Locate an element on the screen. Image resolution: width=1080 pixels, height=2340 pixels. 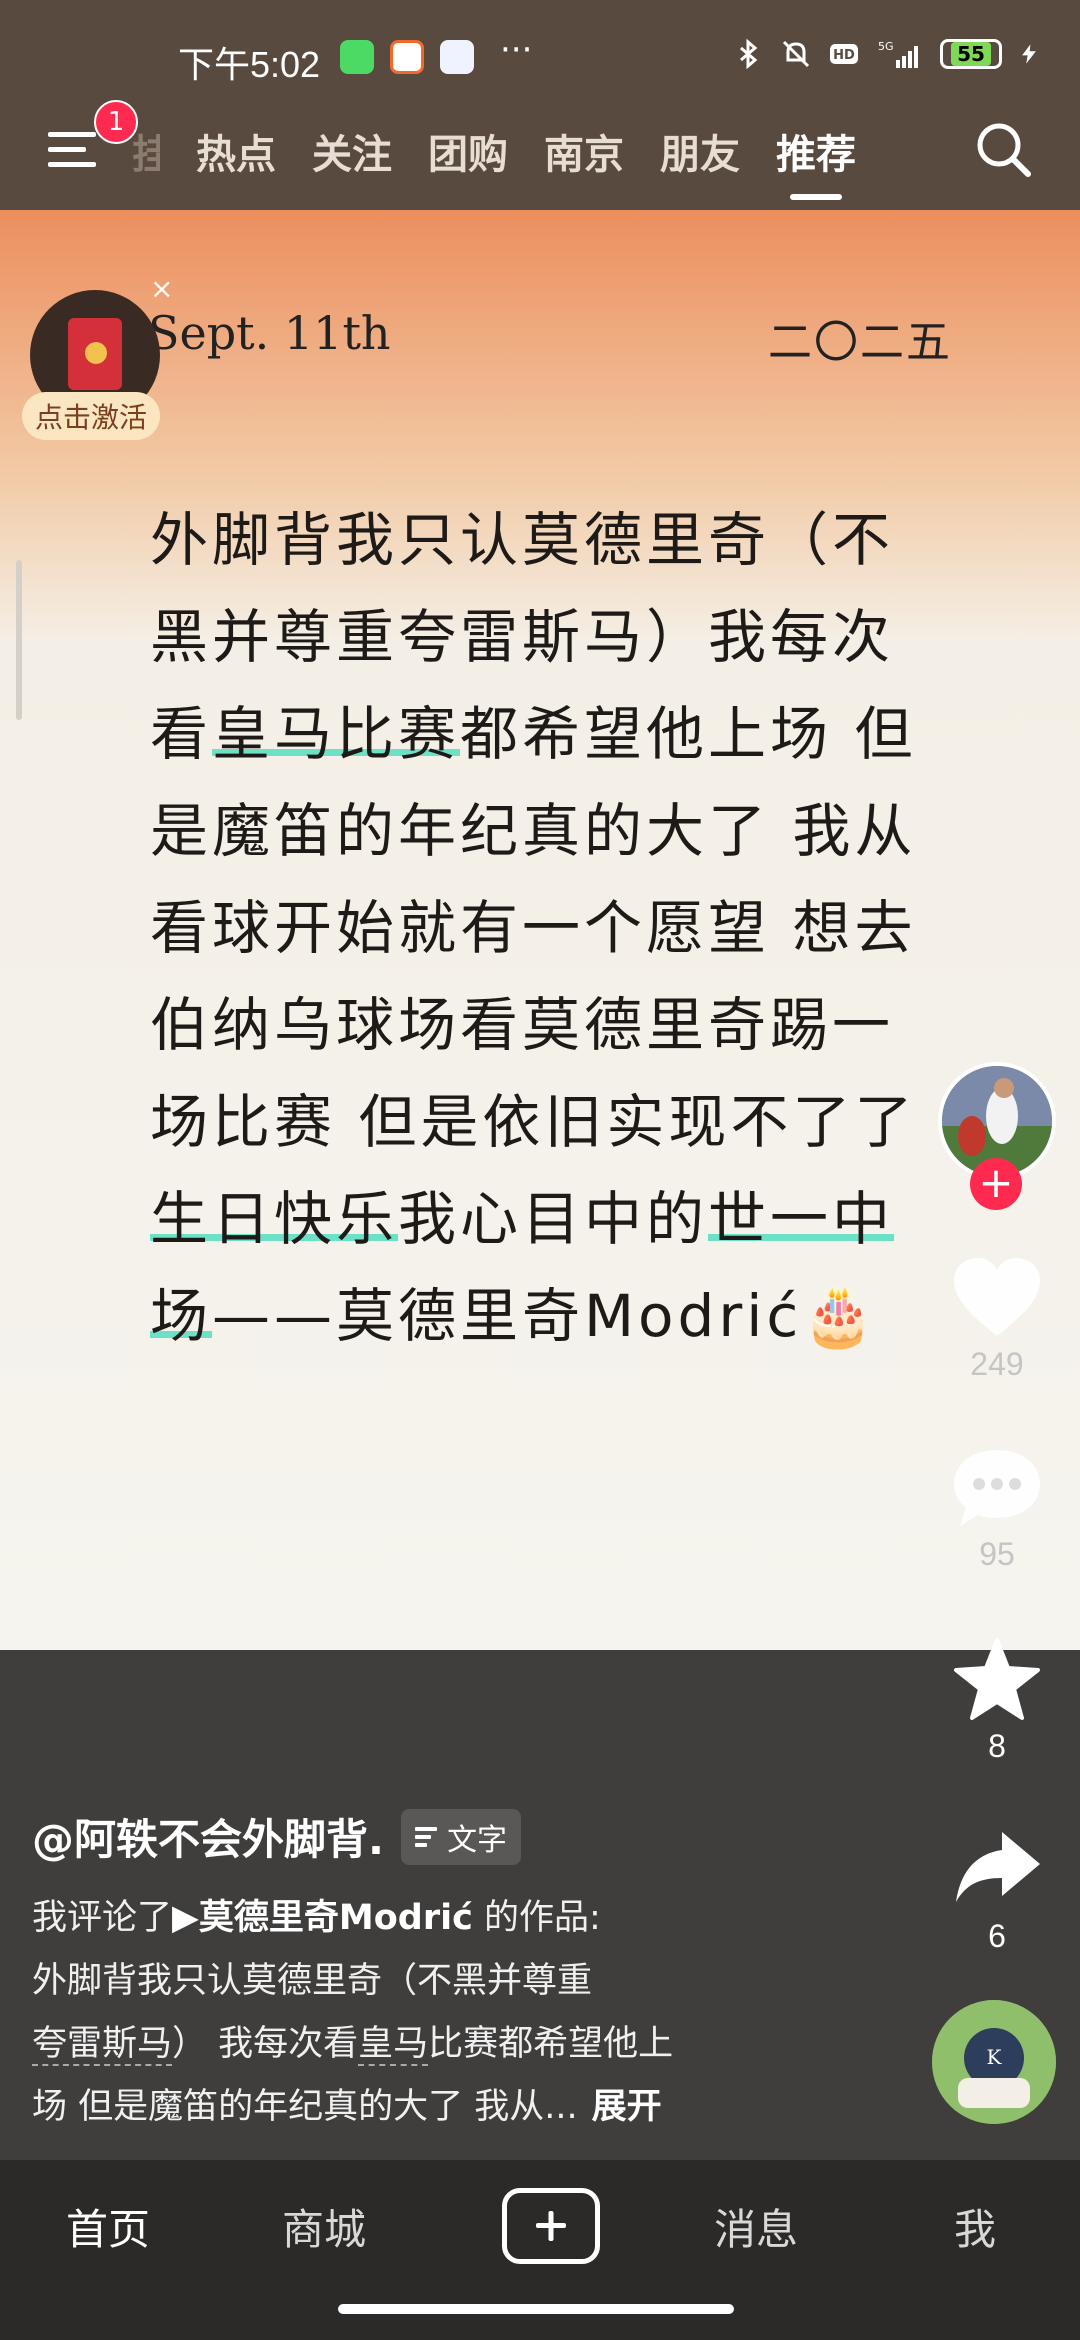
share-button: 6 is located at coordinates (997, 1890).